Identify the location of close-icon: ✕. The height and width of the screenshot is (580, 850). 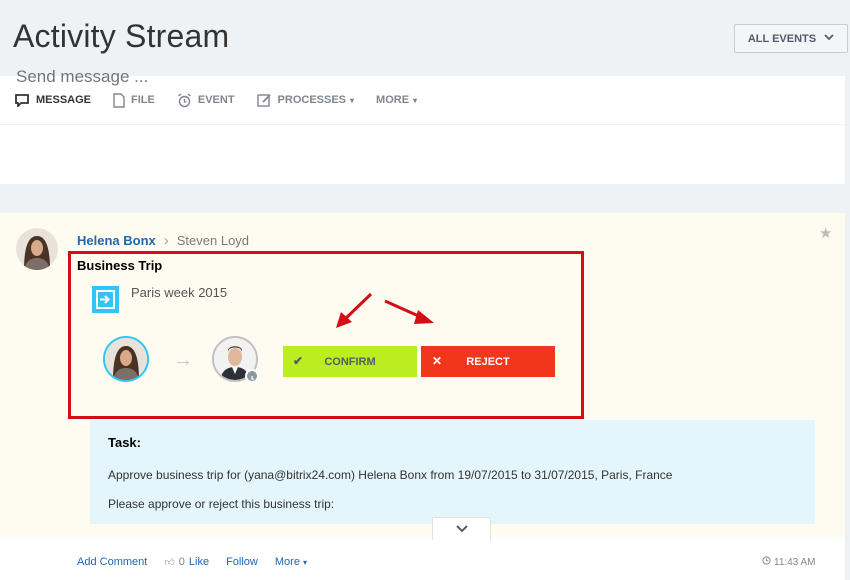
(437, 361).